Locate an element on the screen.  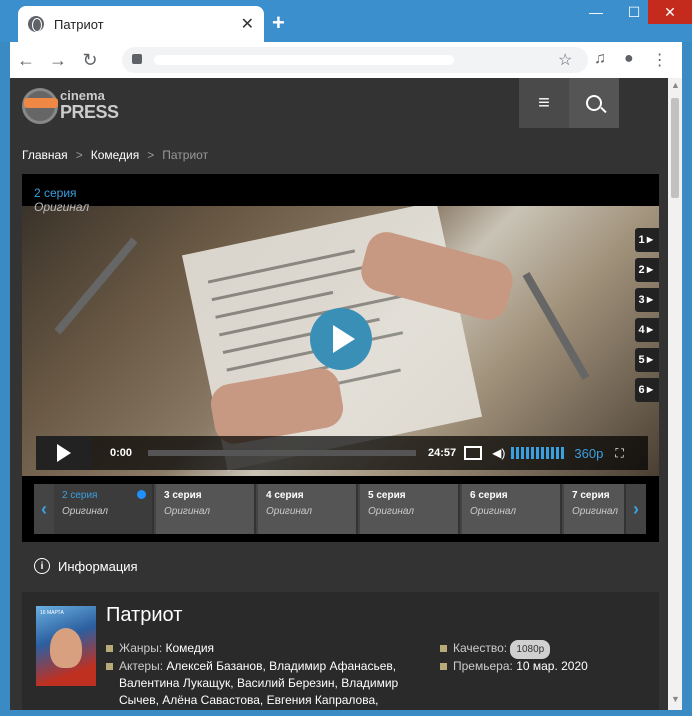
duration: 24:57 is located at coordinates (442, 453).